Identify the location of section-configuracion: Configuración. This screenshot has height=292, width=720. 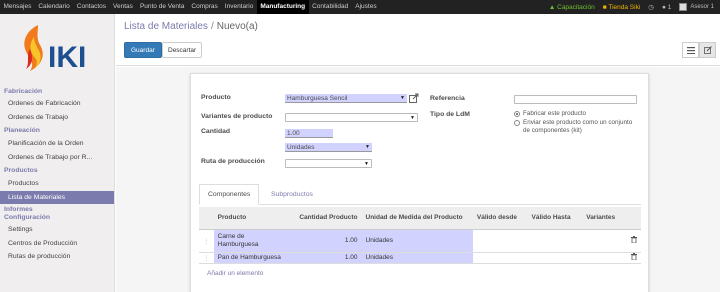
(27, 217).